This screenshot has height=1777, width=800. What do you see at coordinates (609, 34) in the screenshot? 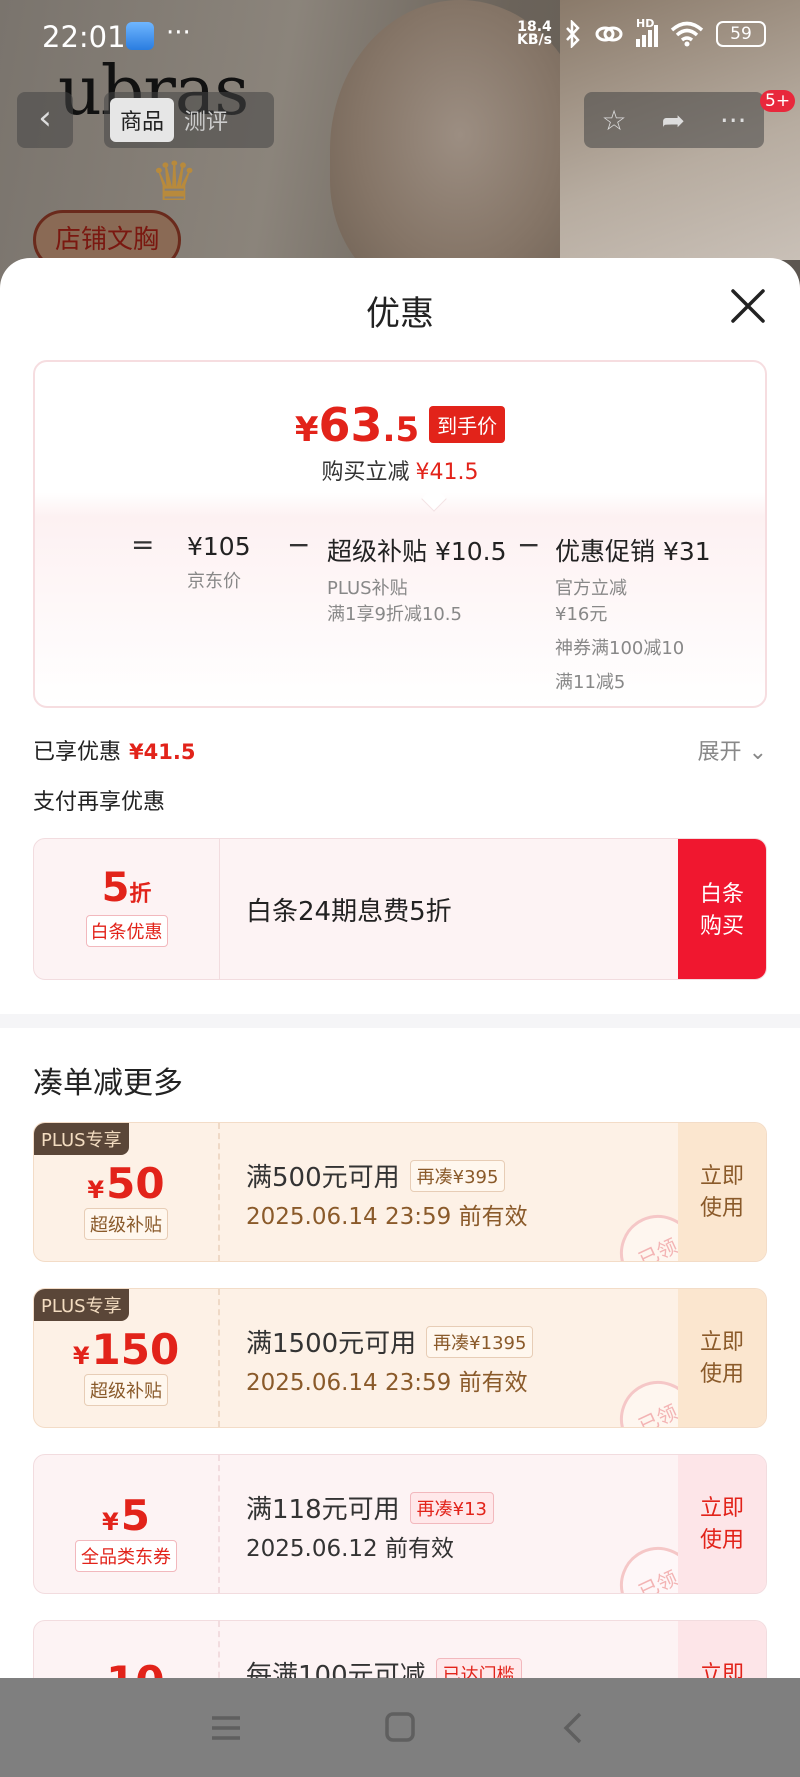
I see `link-icon` at bounding box center [609, 34].